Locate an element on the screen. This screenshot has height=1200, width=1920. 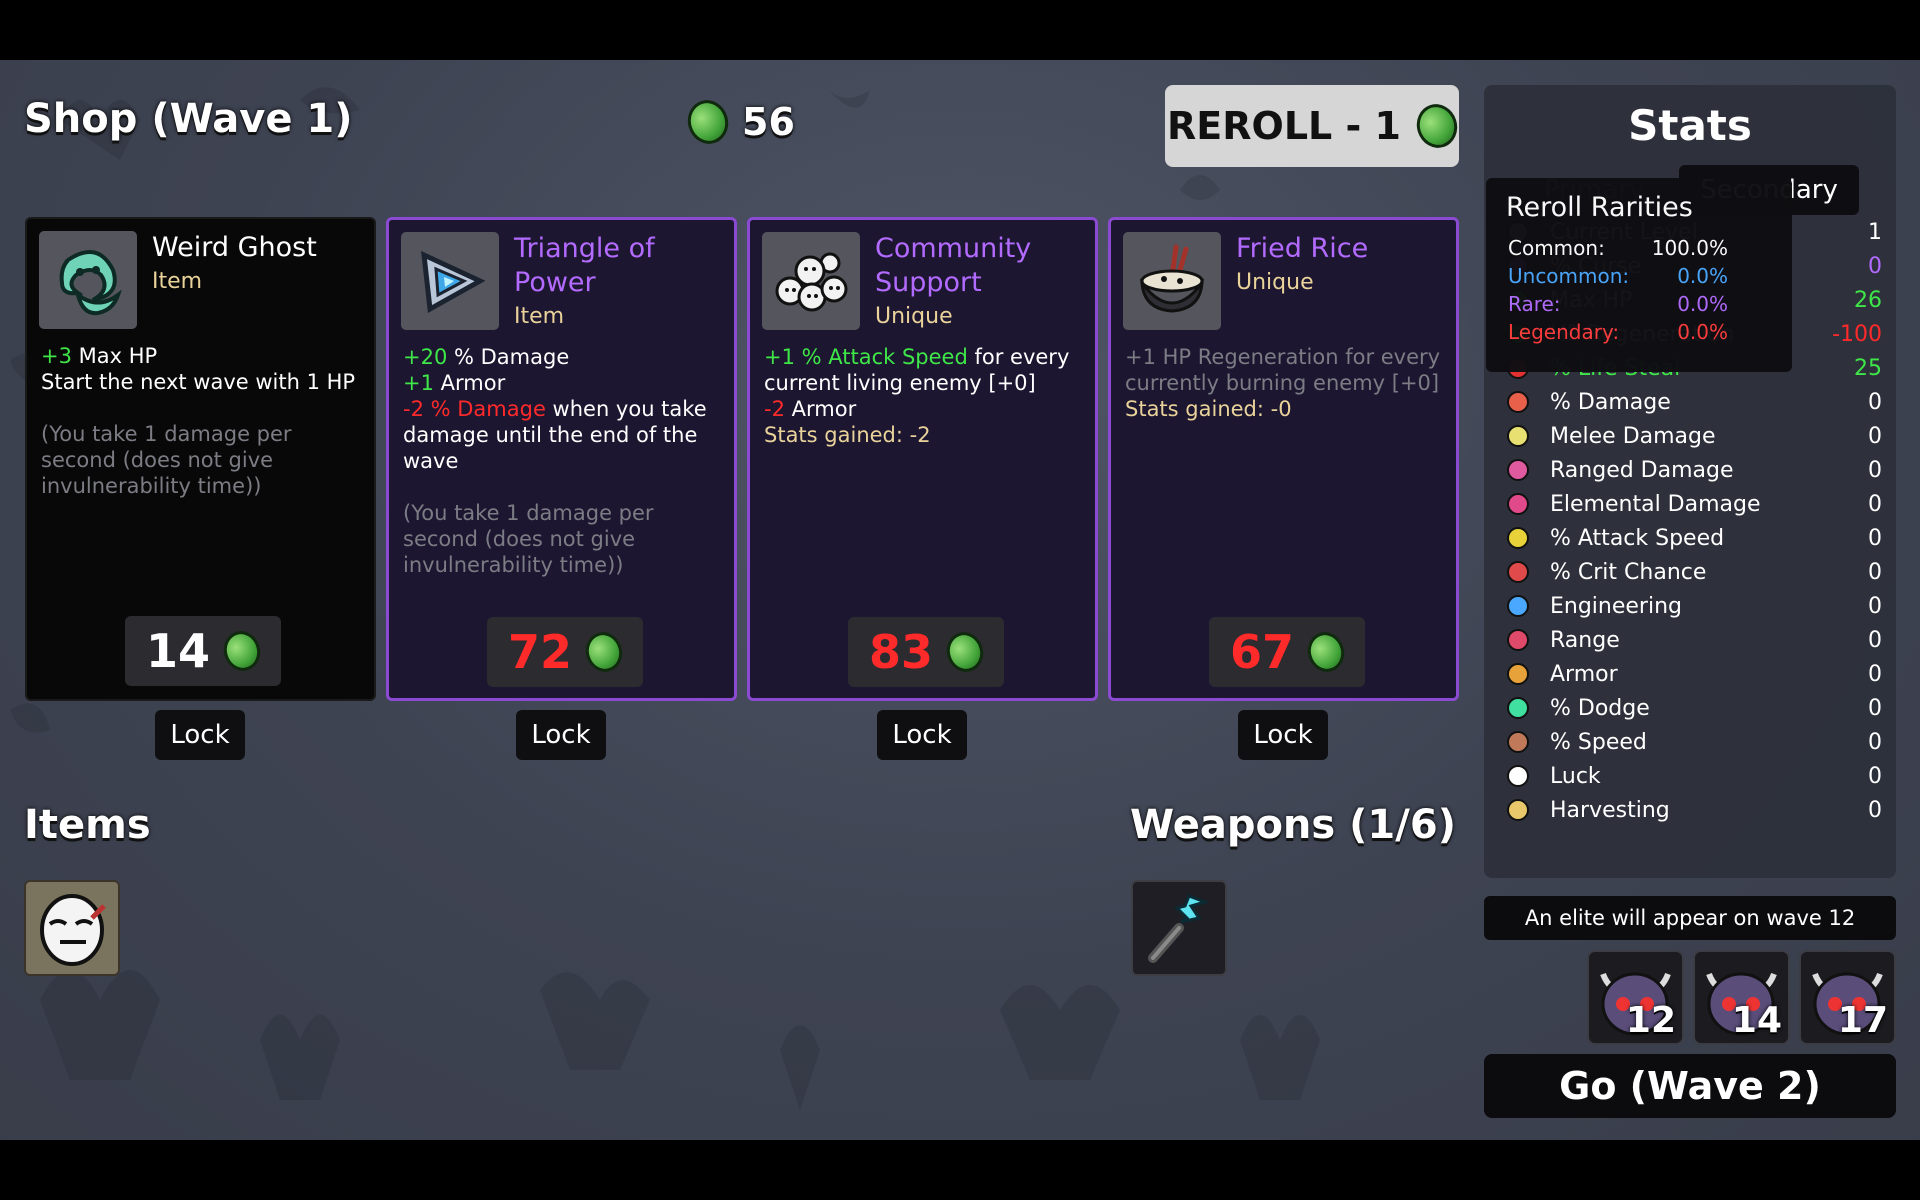
stat-label: Ranged Damage is located at coordinates (1642, 470).